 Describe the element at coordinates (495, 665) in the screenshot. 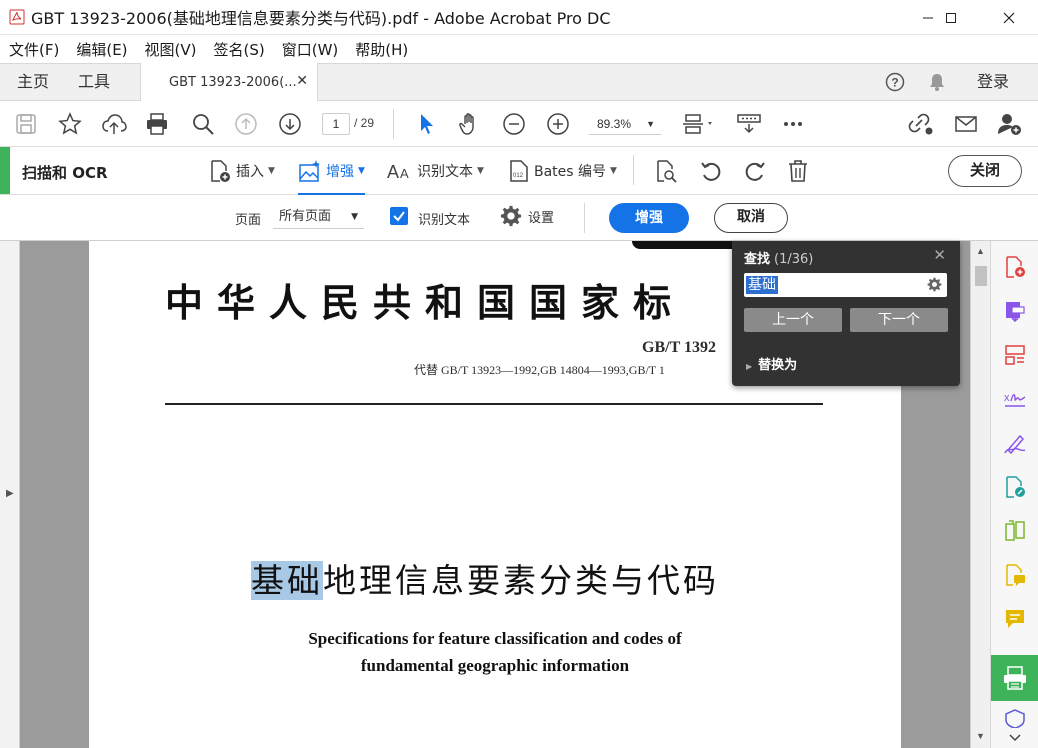

I see `english-title-line-2: fundamental geographic information` at that location.